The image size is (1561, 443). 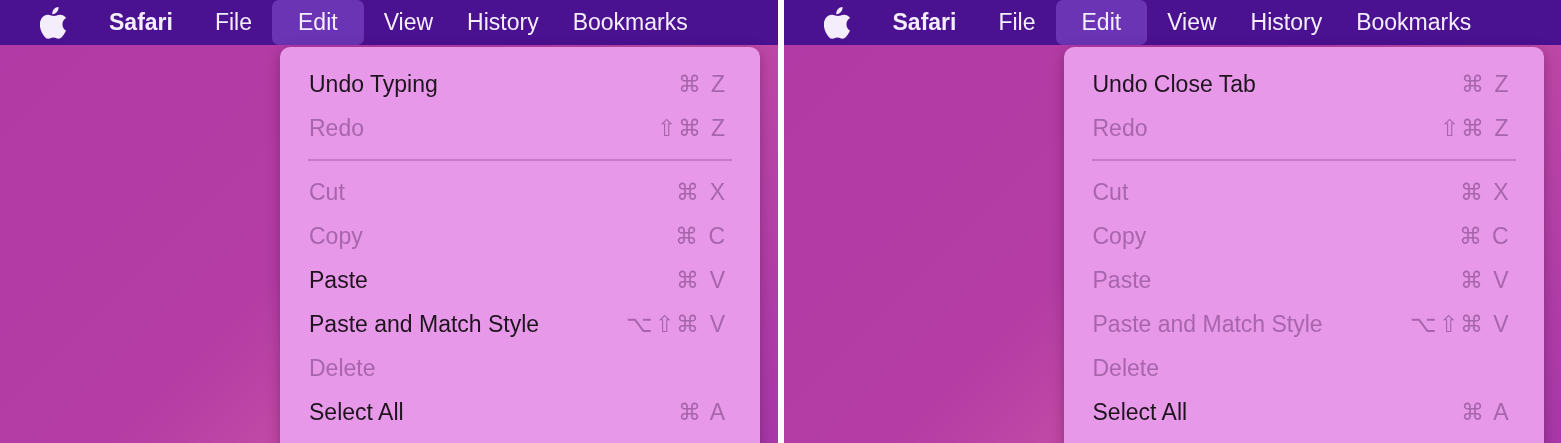 I want to click on menu-item: Undo Typing ⌘ Z, so click(x=520, y=84).